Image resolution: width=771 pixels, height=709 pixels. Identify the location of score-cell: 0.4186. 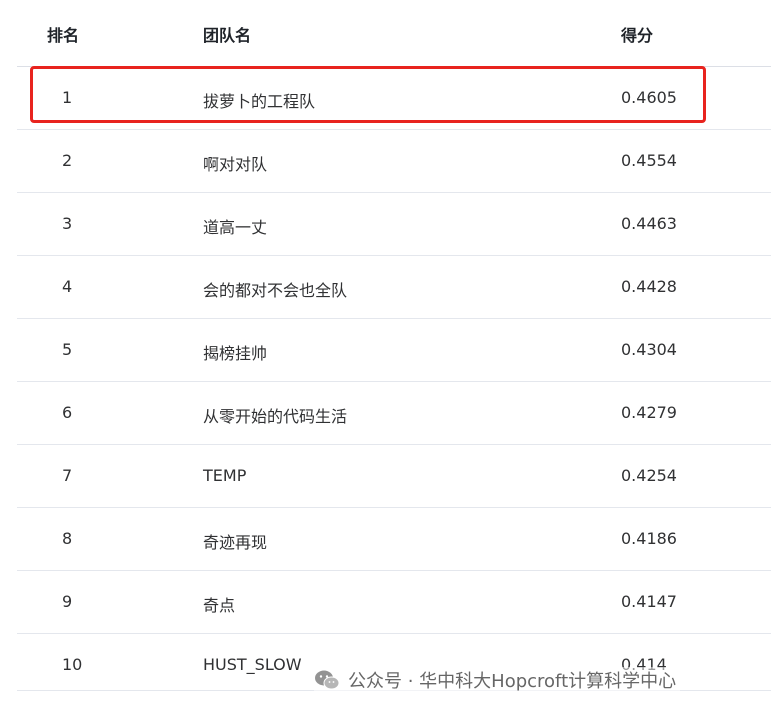
(649, 538).